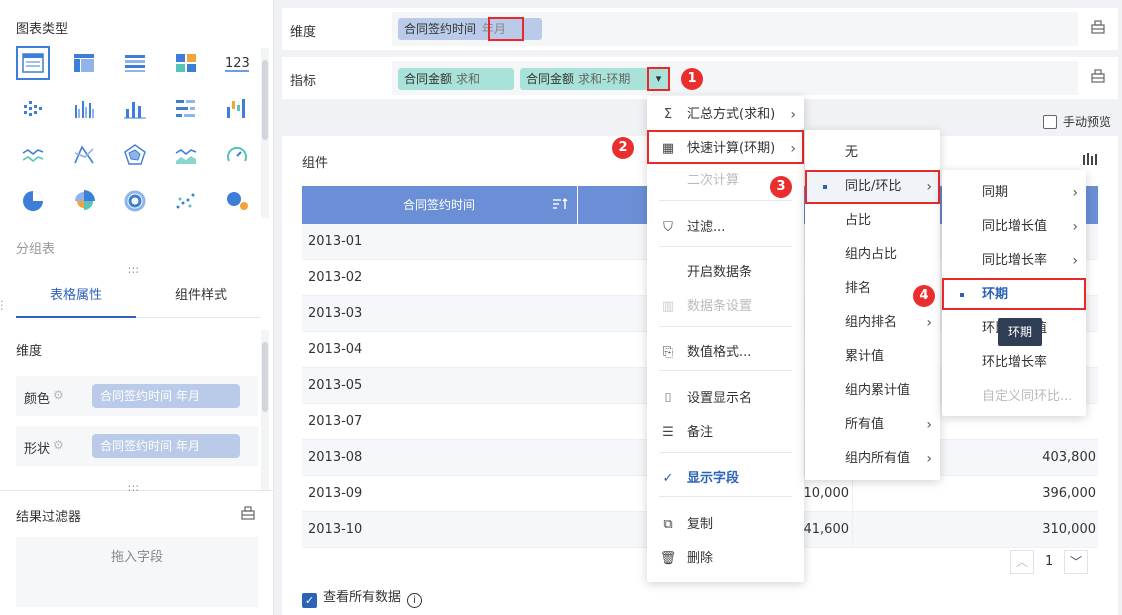  Describe the element at coordinates (692, 79) in the screenshot. I see `step-badge-1: 1` at that location.